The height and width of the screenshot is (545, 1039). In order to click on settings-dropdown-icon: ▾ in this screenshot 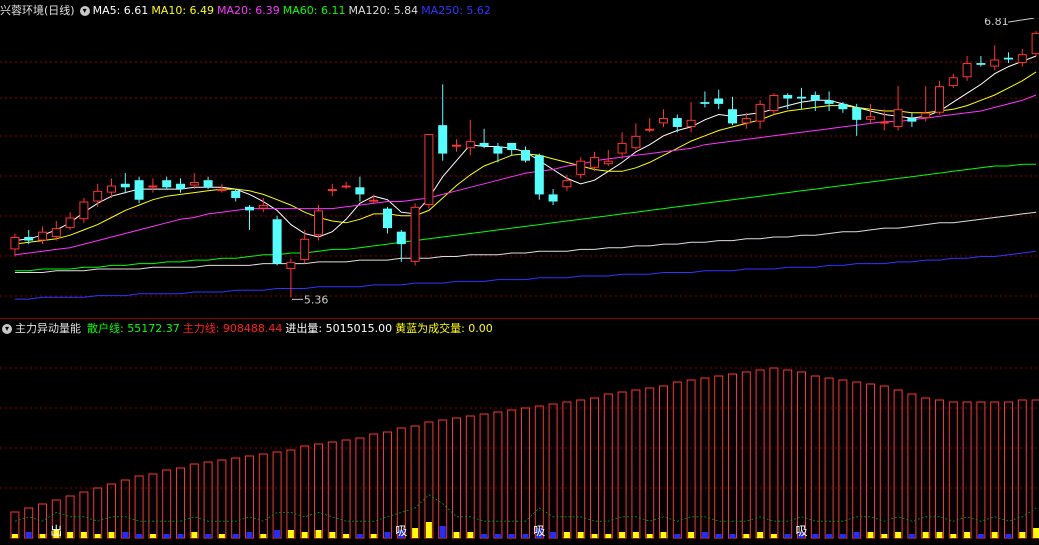, I will do `click(84, 11)`.